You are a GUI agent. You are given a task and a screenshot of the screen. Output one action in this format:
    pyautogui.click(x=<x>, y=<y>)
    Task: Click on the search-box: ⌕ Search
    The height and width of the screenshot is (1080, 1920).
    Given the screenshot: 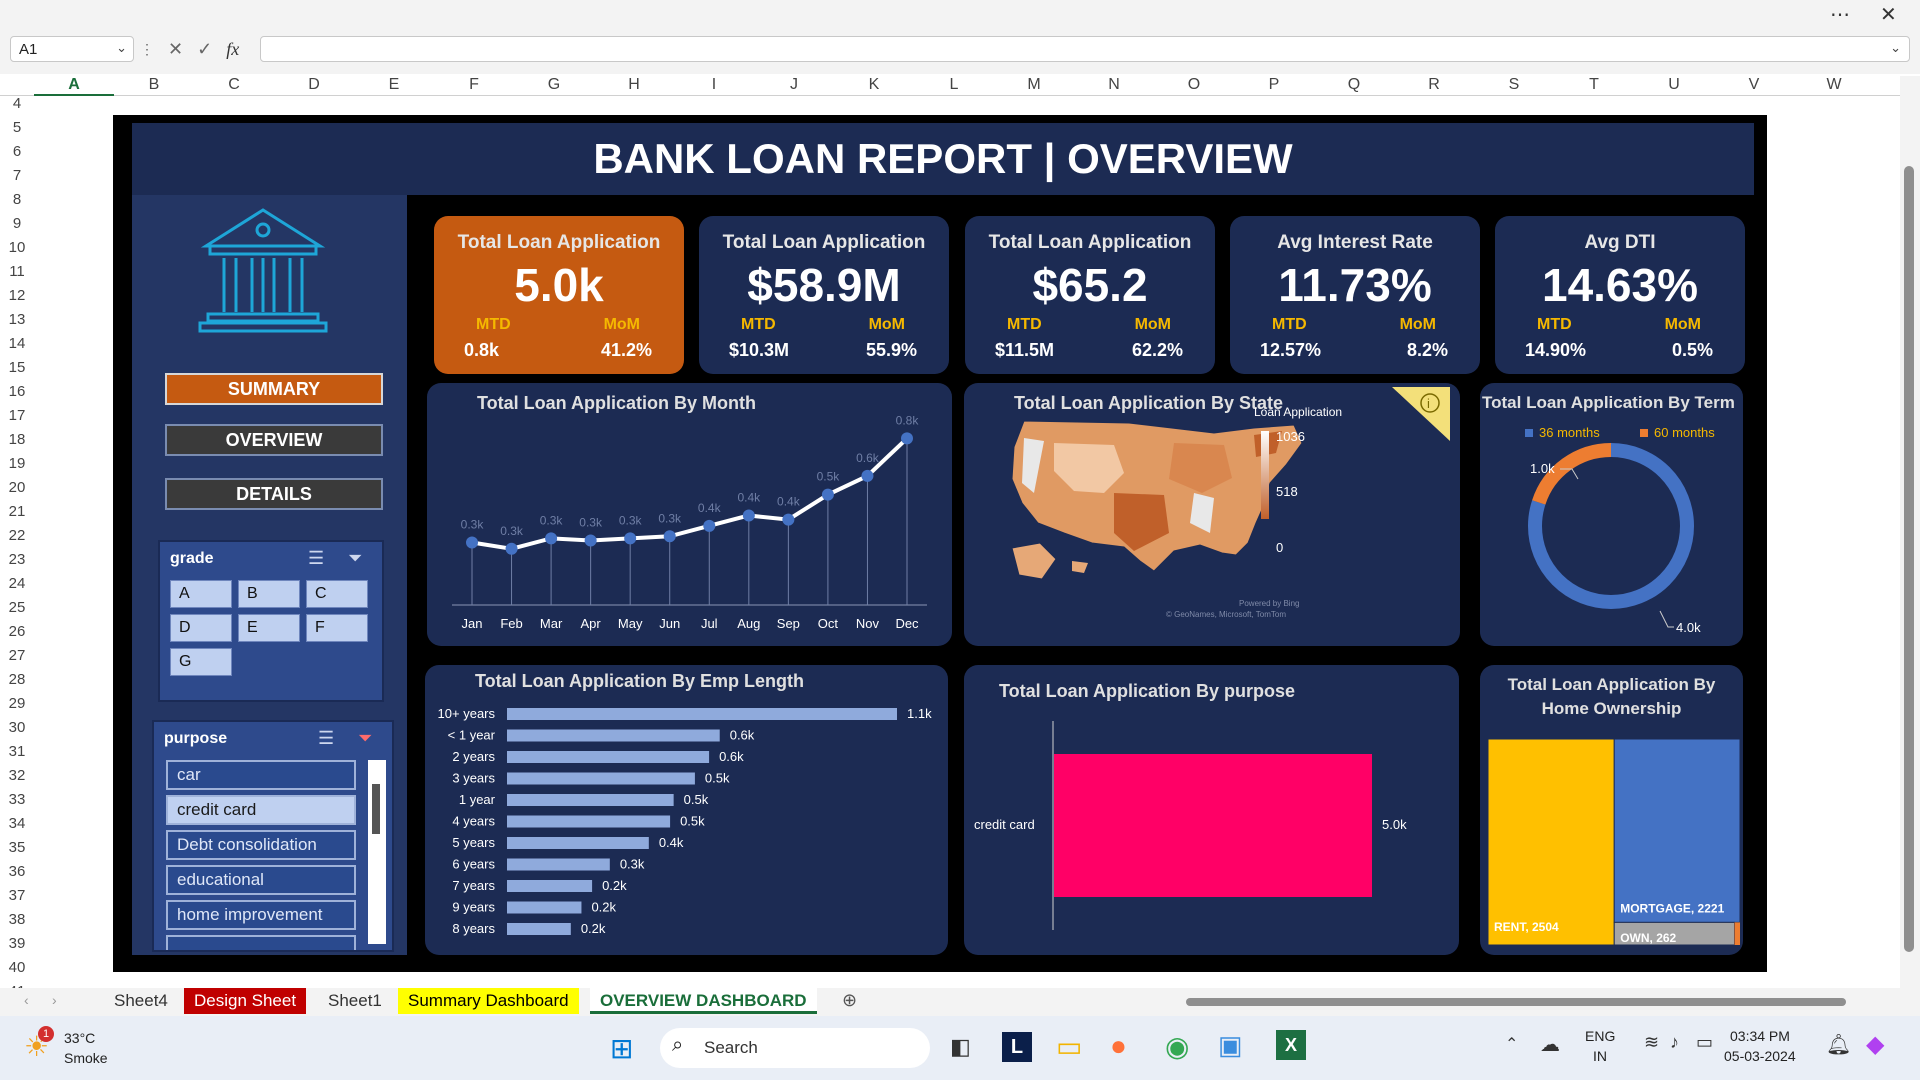 What is the action you would take?
    pyautogui.click(x=795, y=1048)
    